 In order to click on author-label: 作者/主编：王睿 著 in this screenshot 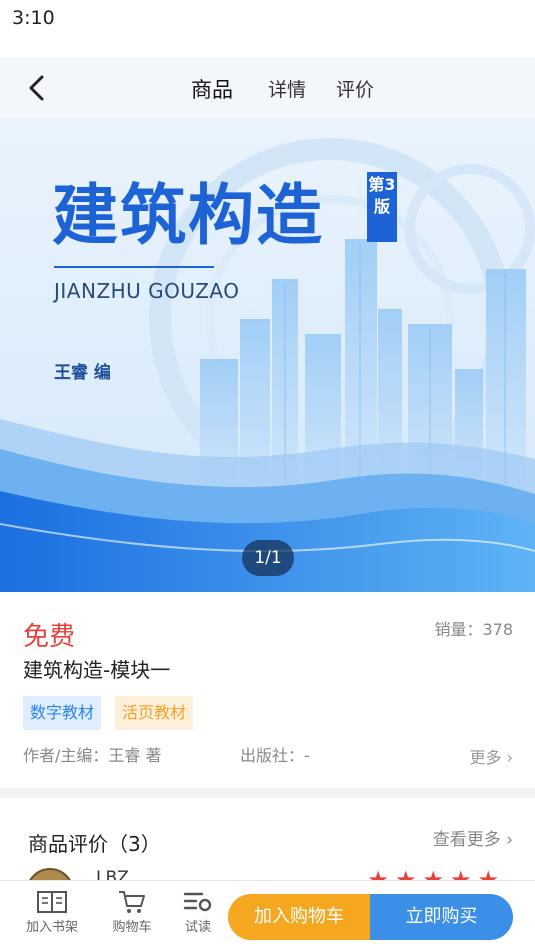, I will do `click(92, 755)`.